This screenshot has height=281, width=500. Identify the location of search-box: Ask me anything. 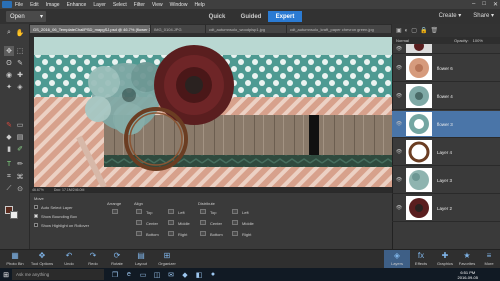
(58, 274).